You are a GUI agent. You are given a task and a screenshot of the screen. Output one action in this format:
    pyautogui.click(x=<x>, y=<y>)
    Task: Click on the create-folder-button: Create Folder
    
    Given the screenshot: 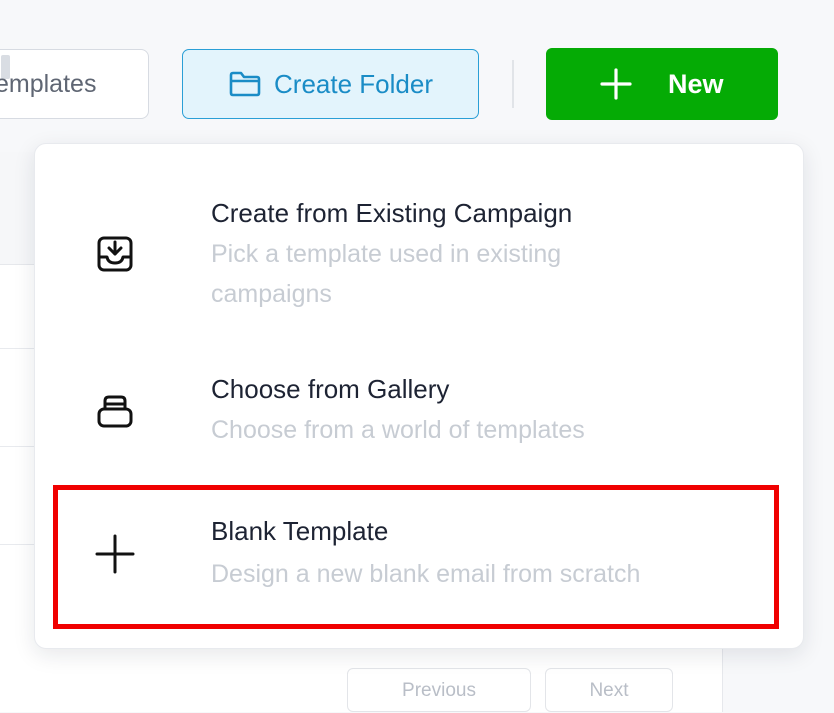 What is the action you would take?
    pyautogui.click(x=330, y=84)
    